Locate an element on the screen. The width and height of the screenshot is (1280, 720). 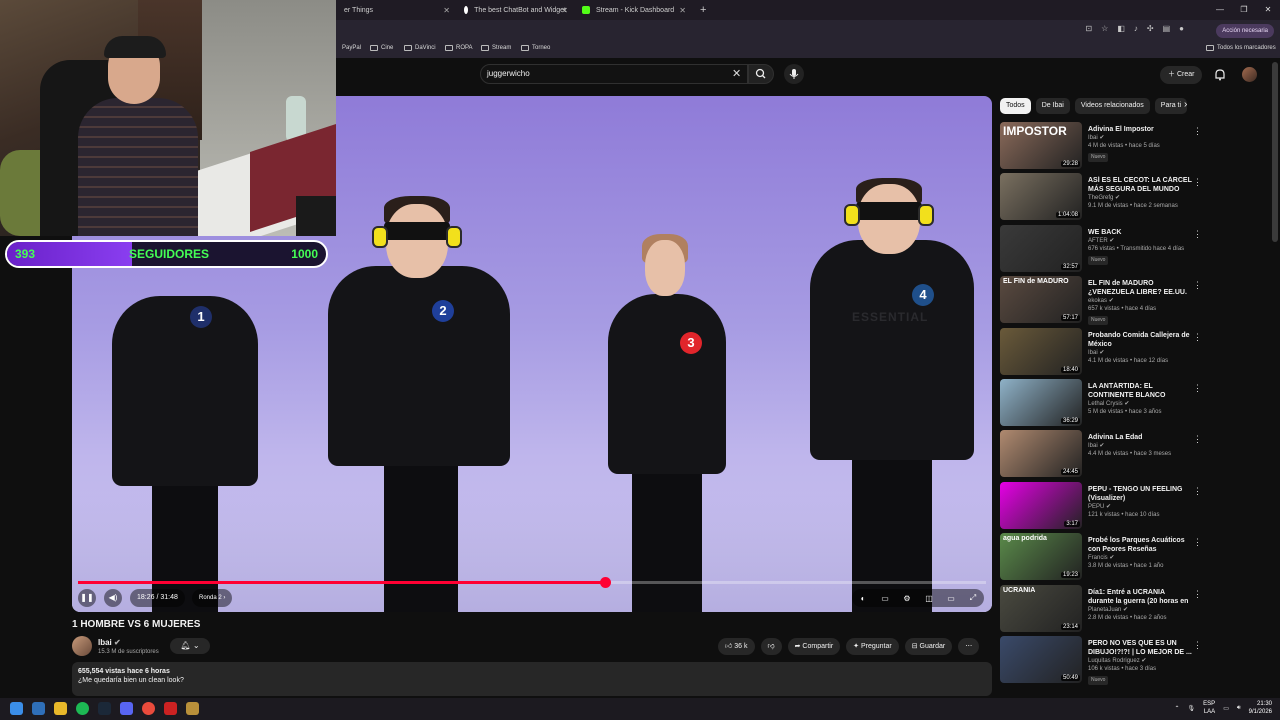
recommendation-channel: AFTER ✔ is located at coordinates (1101, 240).